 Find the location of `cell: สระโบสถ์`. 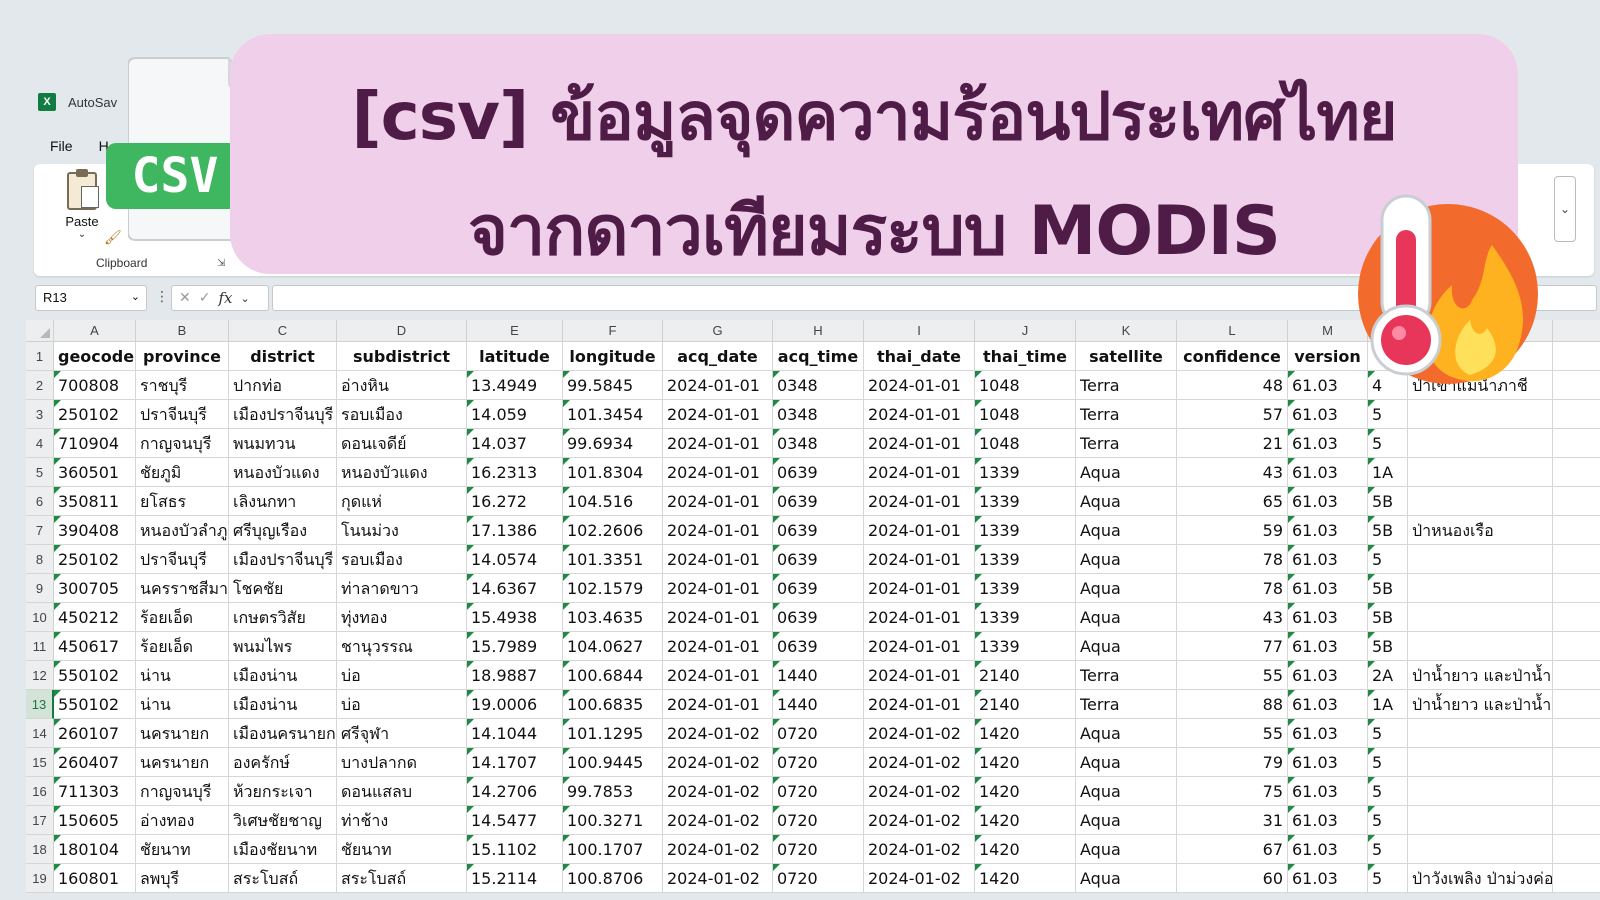

cell: สระโบสถ์ is located at coordinates (283, 878).